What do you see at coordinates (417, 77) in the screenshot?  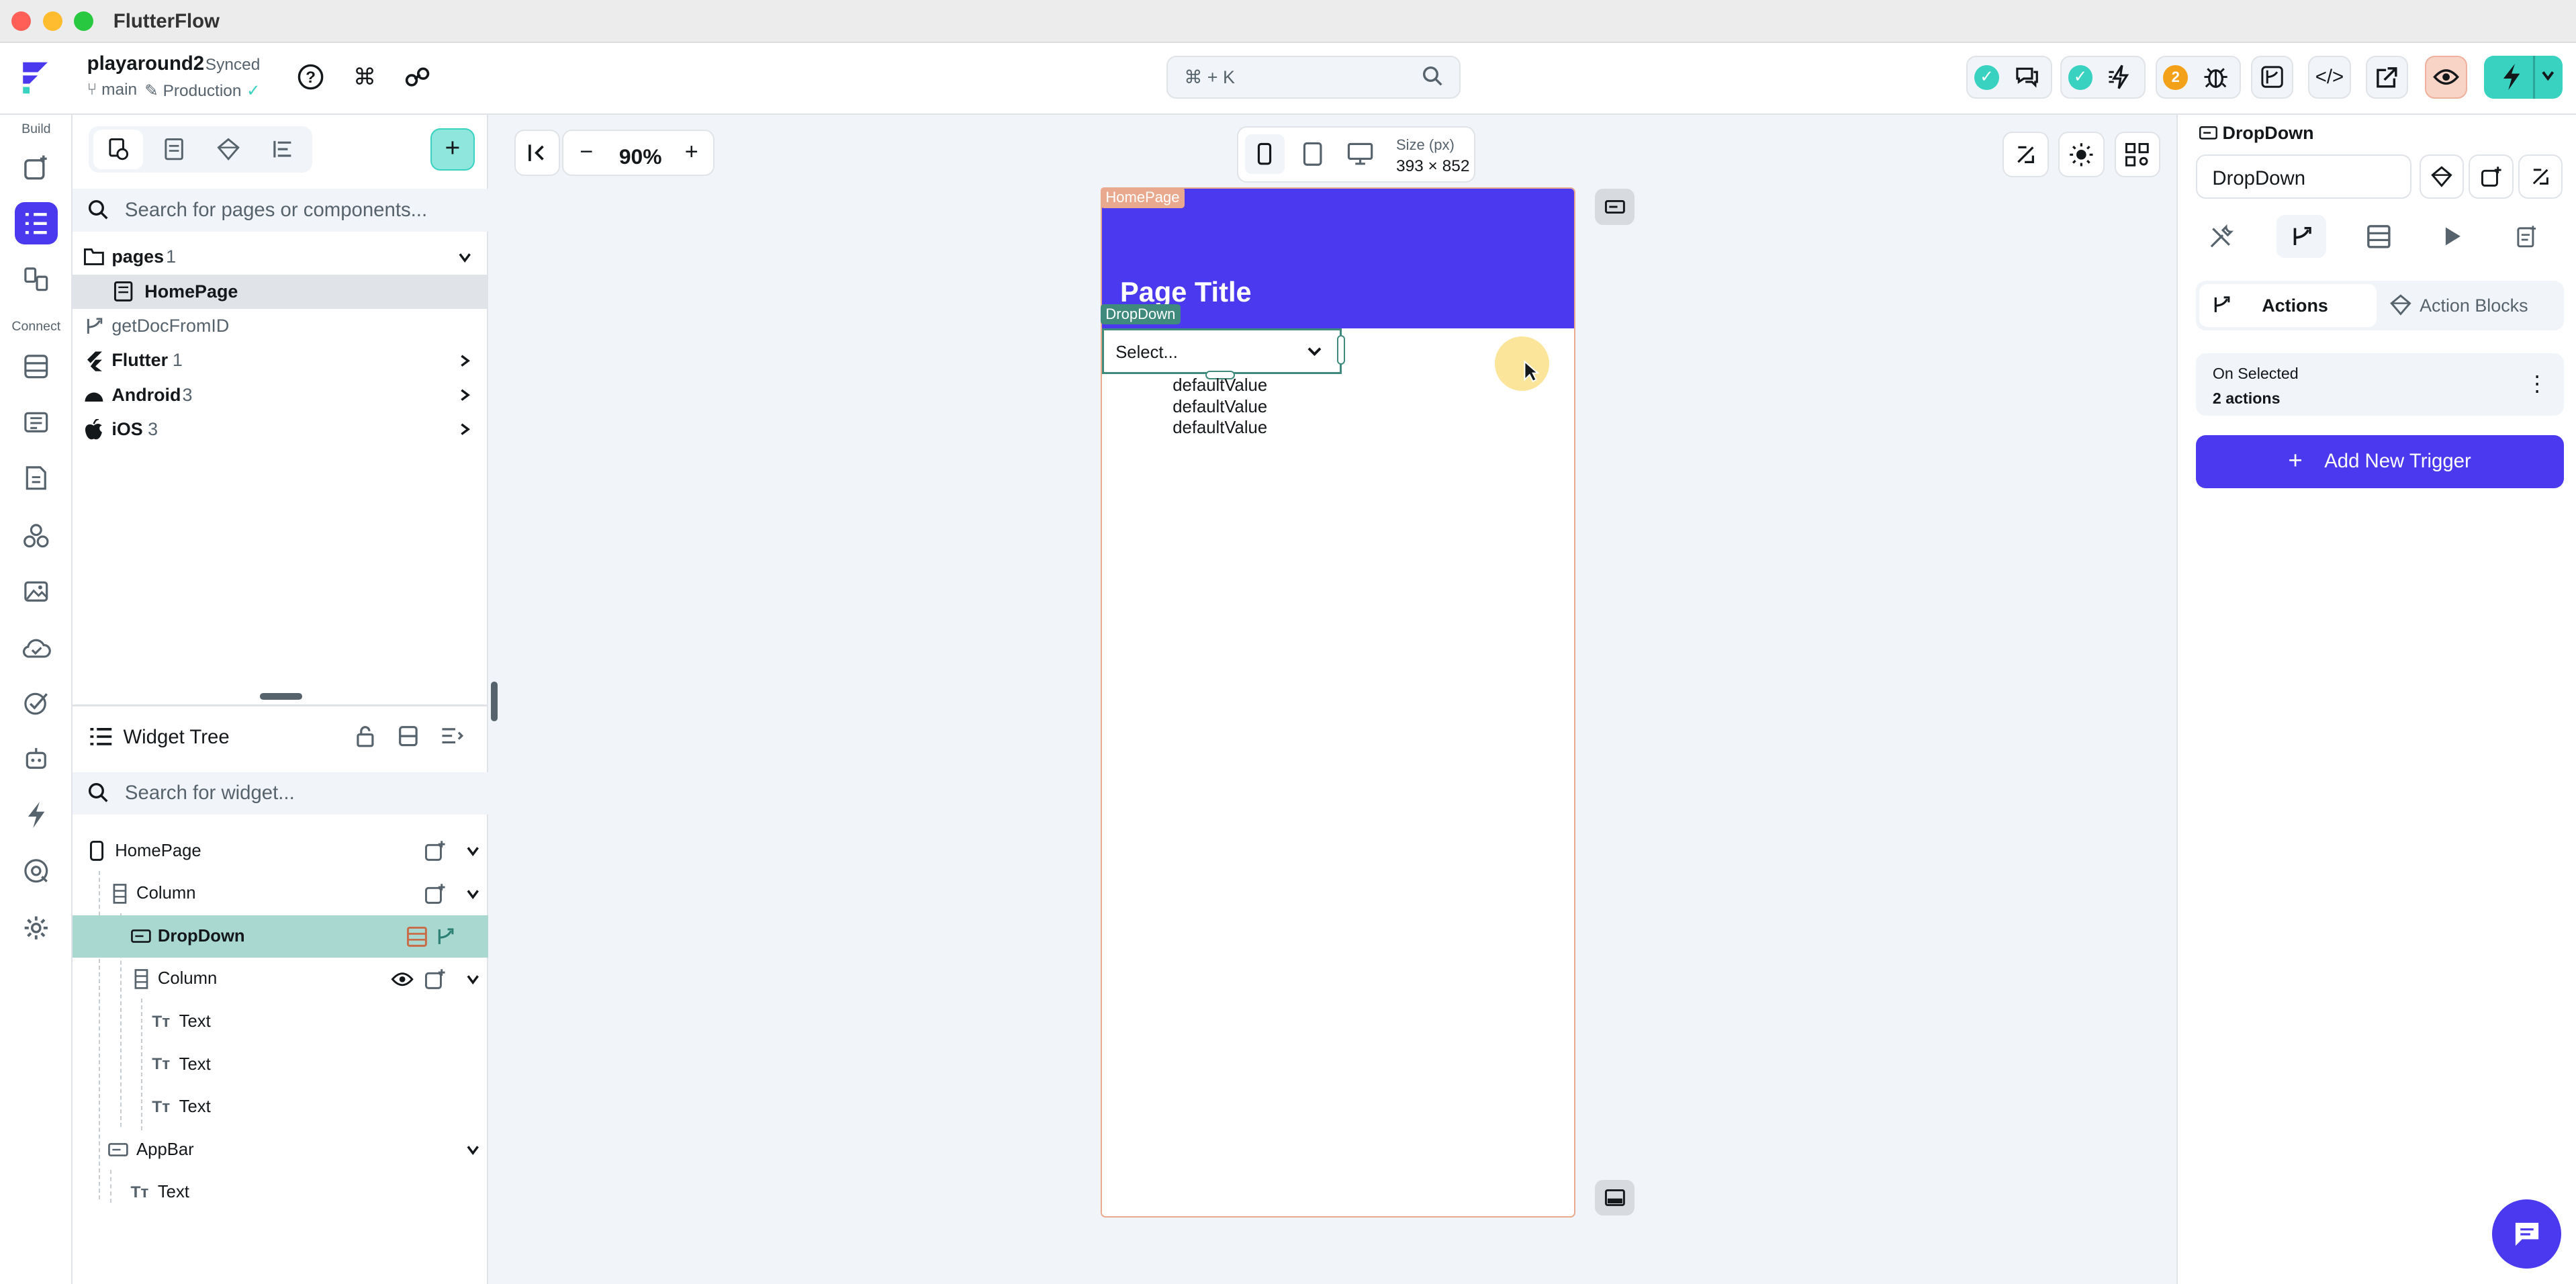 I see `link-icon` at bounding box center [417, 77].